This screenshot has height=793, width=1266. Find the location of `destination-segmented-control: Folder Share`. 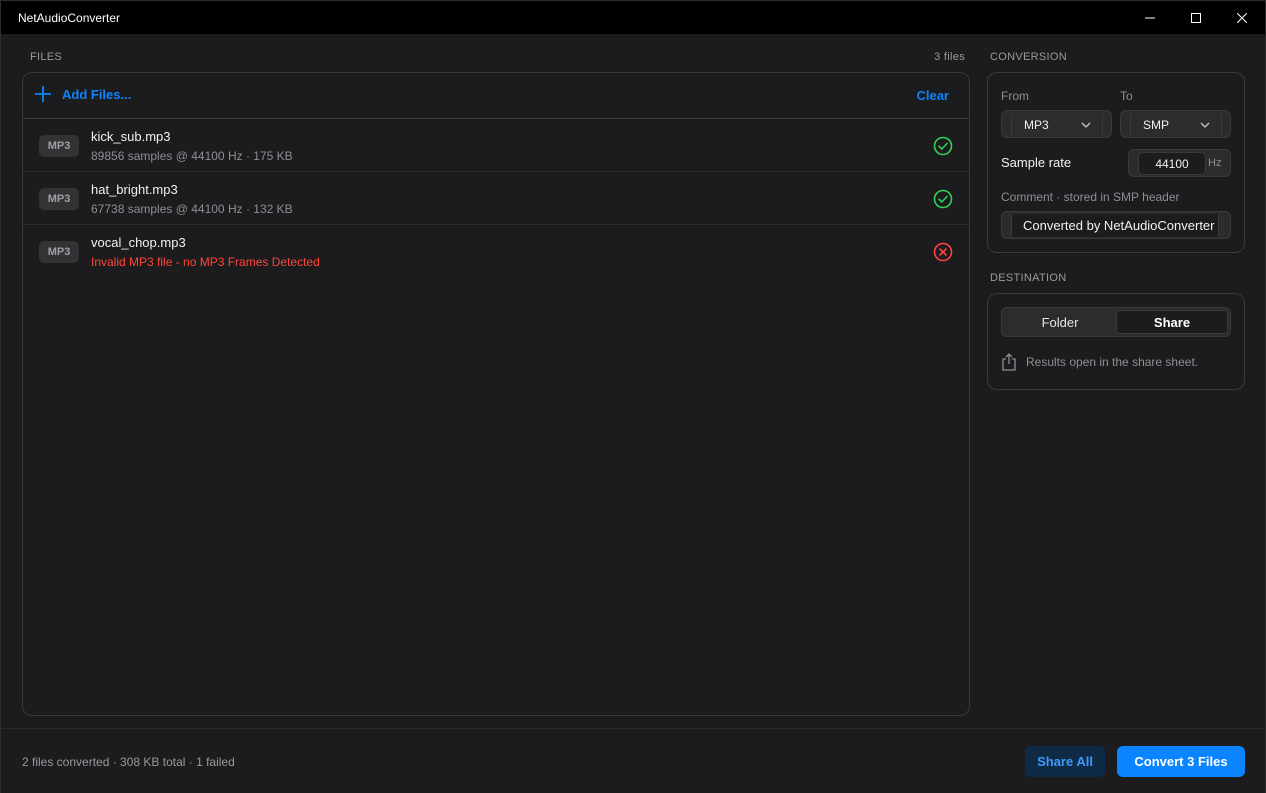

destination-segmented-control: Folder Share is located at coordinates (1116, 322).